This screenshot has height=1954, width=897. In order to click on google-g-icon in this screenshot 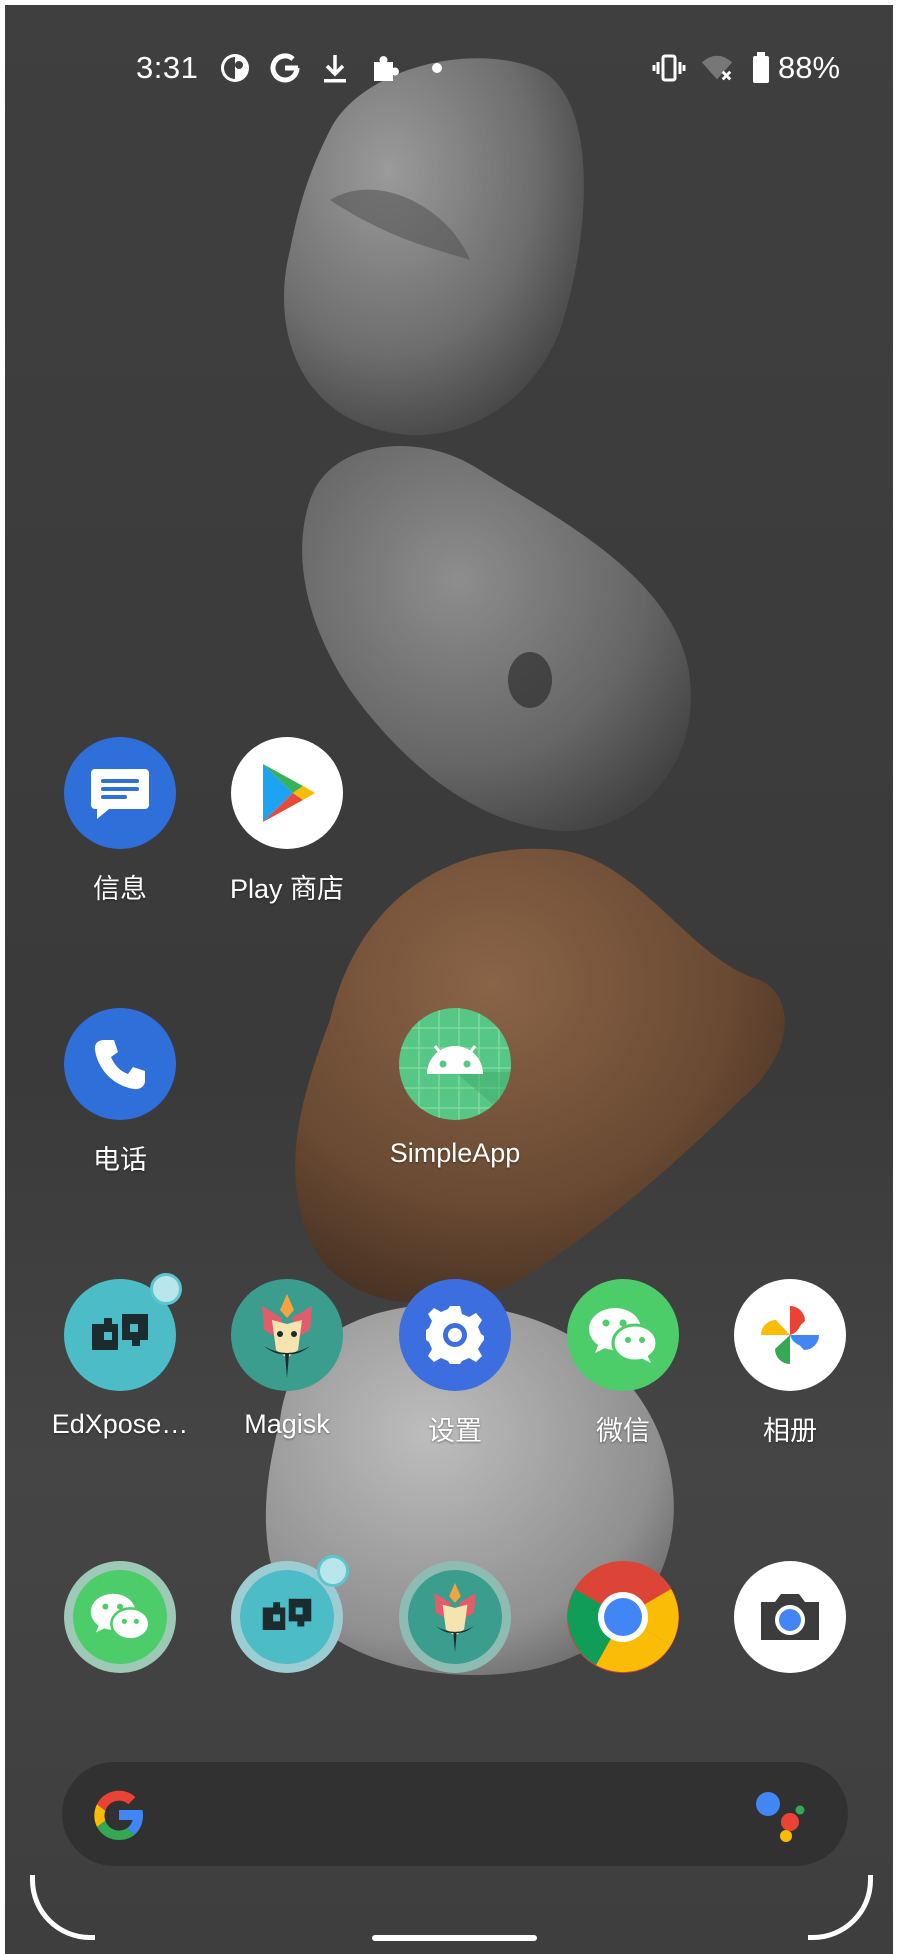, I will do `click(285, 68)`.